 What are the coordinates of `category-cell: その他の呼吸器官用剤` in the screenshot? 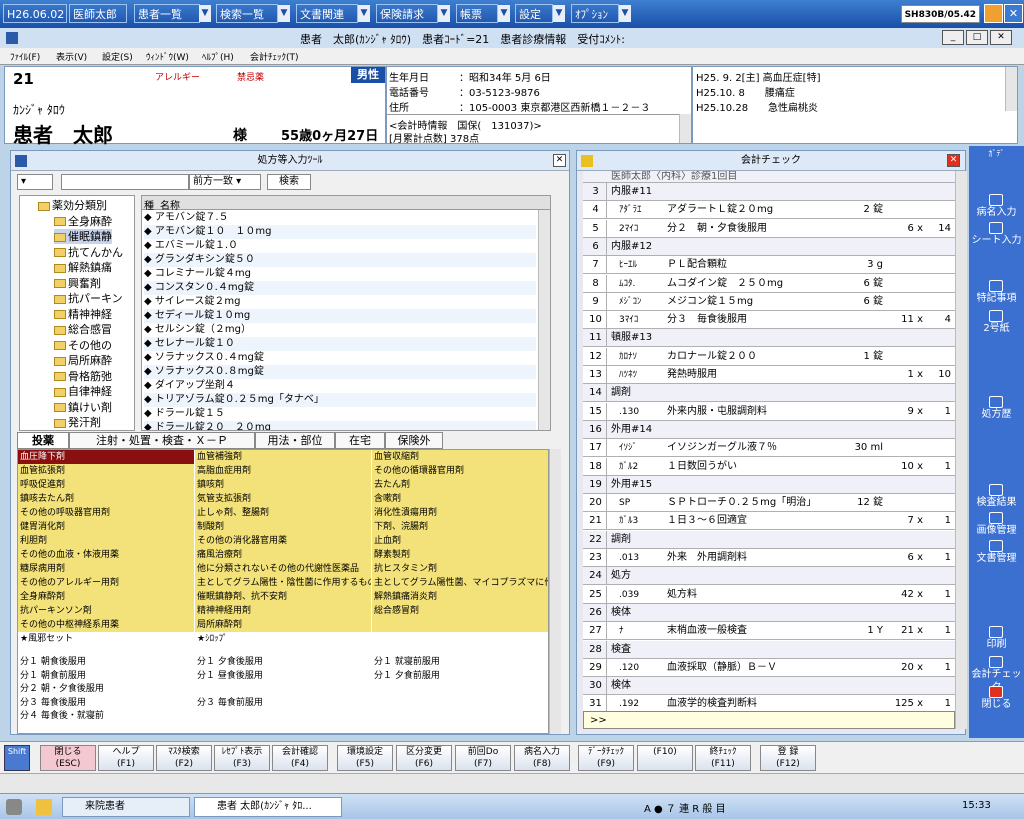 It's located at (106, 513).